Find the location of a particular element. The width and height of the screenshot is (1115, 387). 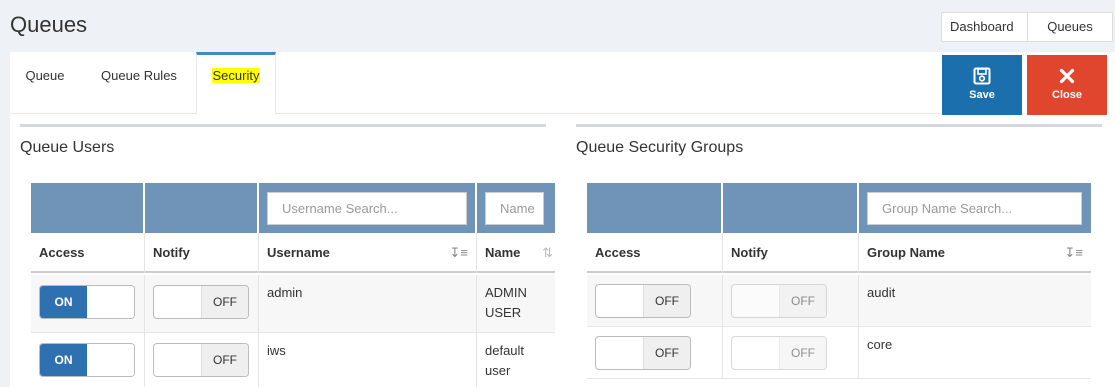

breadcrumb: Dashboard Queues is located at coordinates (1027, 27).